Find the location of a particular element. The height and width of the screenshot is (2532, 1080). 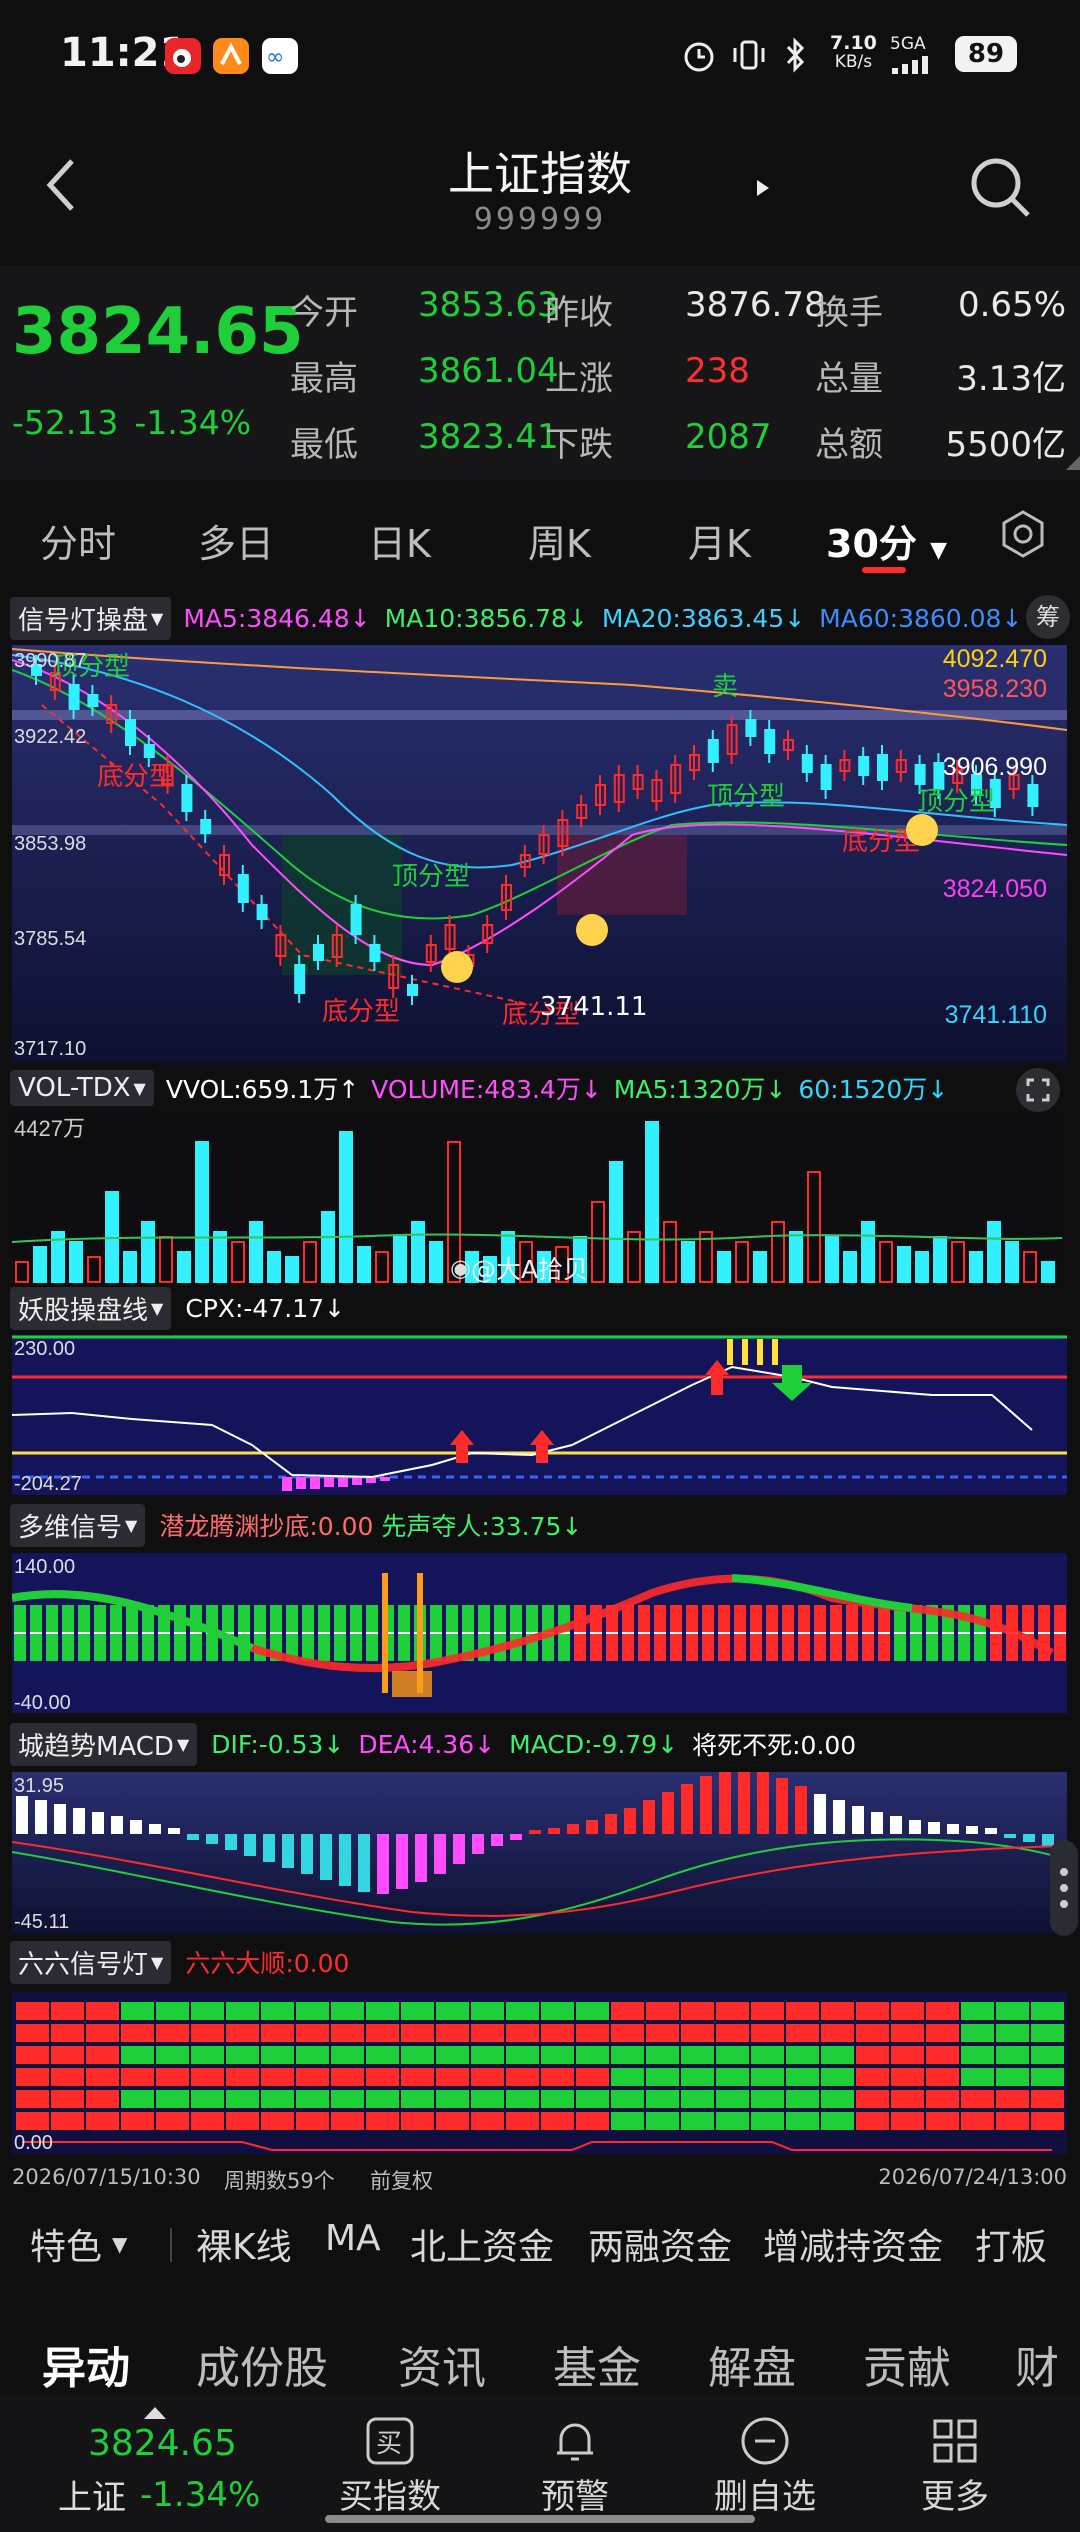

buy-index-button: 买 买指数 is located at coordinates (390, 2465).